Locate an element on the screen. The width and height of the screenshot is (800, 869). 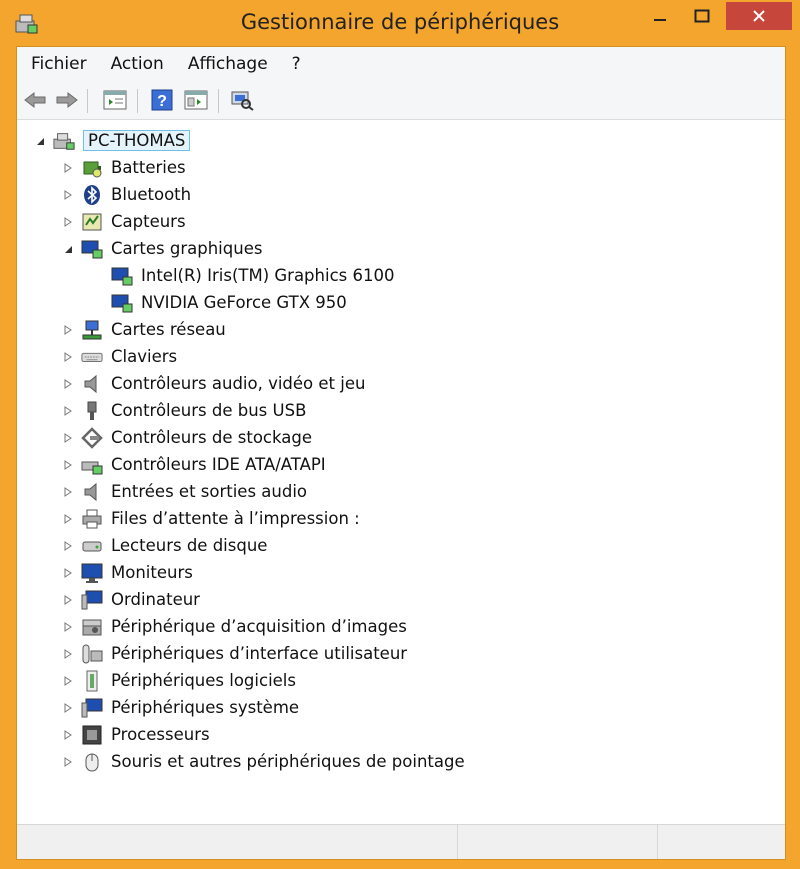
status-cell is located at coordinates (557, 842).